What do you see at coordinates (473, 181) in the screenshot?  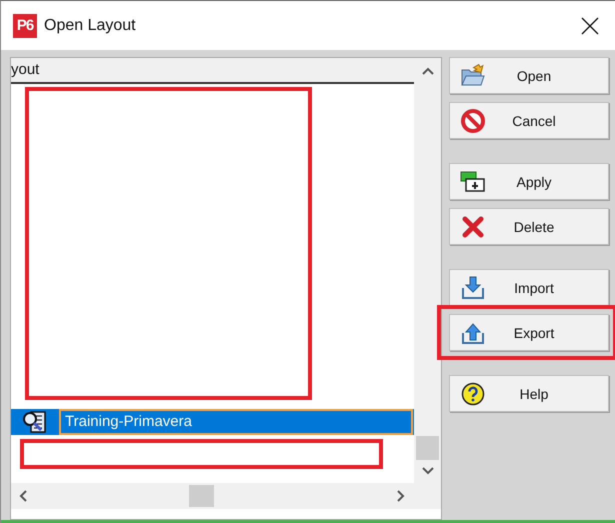 I see `add-window-icon` at bounding box center [473, 181].